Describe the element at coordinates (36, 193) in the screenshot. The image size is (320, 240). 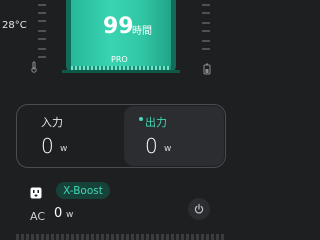
I see `ac-outlet-icon` at that location.